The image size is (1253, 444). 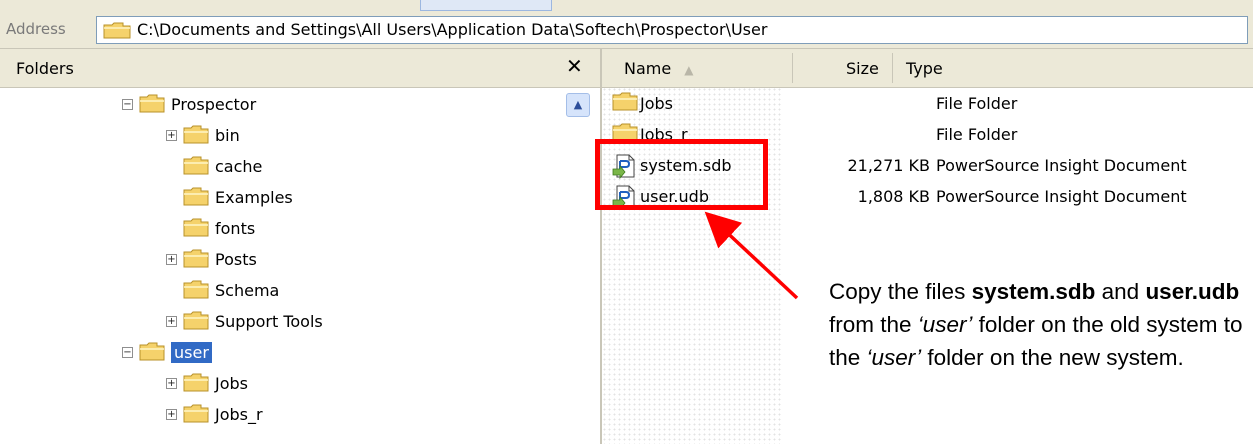 I want to click on sort-ascending-icon: ▲, so click(x=689, y=70).